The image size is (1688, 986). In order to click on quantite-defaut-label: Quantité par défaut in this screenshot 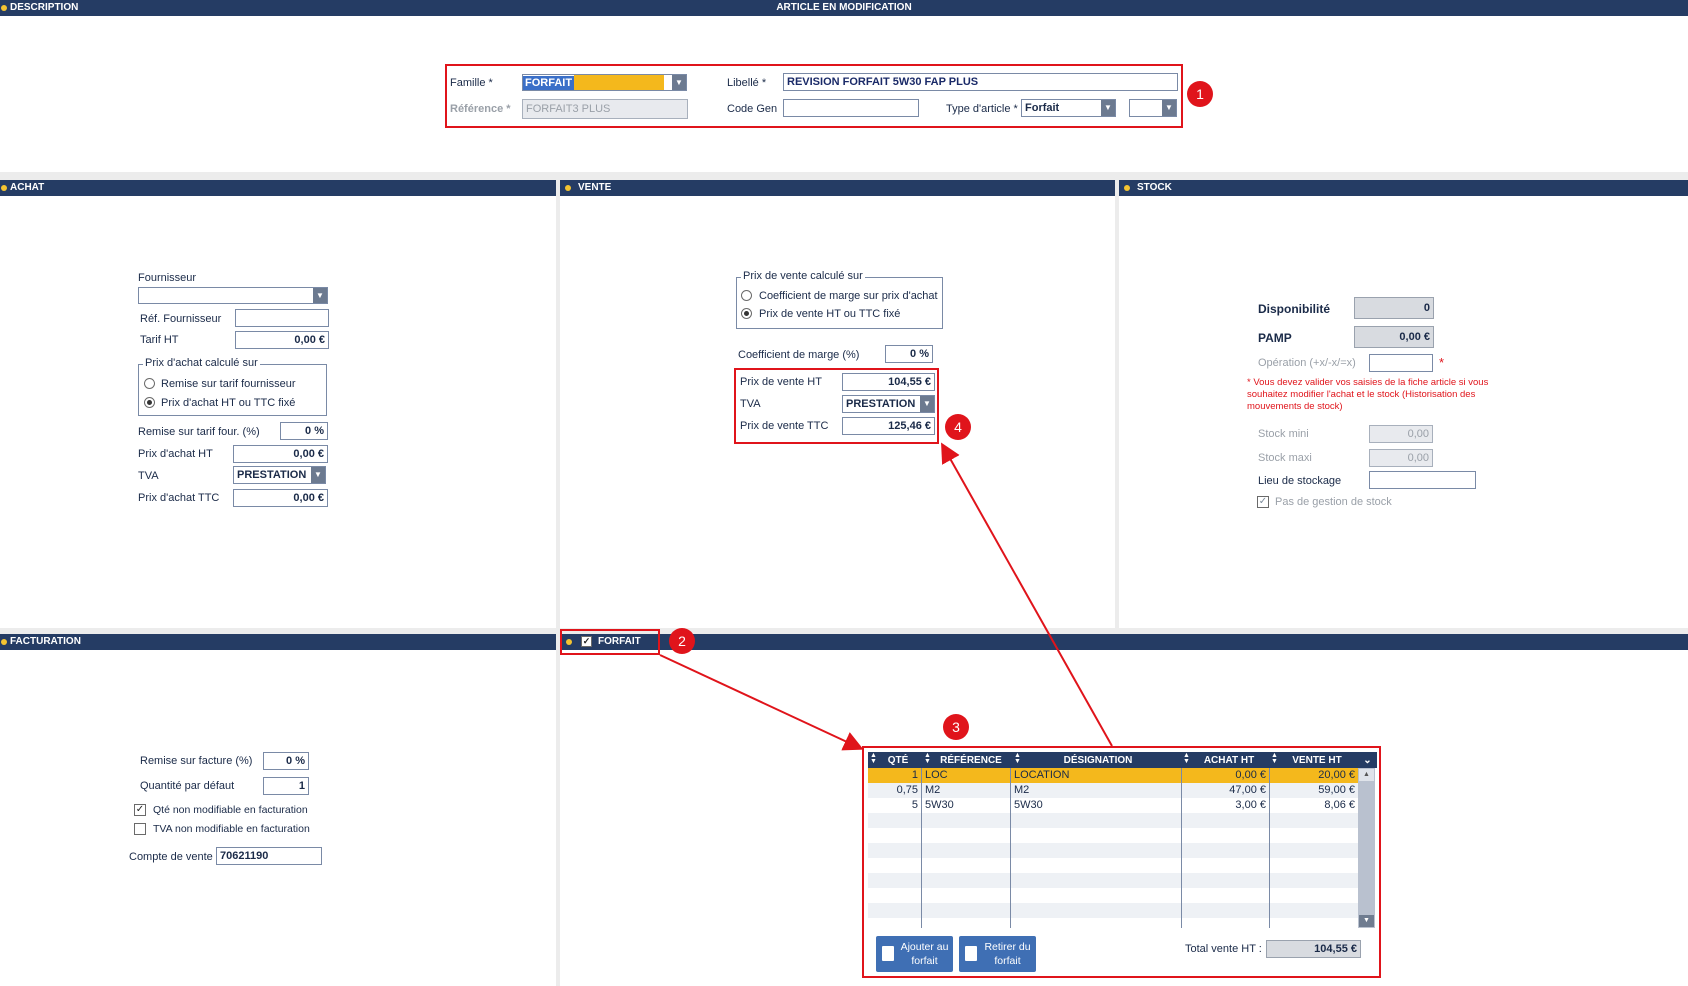, I will do `click(187, 786)`.